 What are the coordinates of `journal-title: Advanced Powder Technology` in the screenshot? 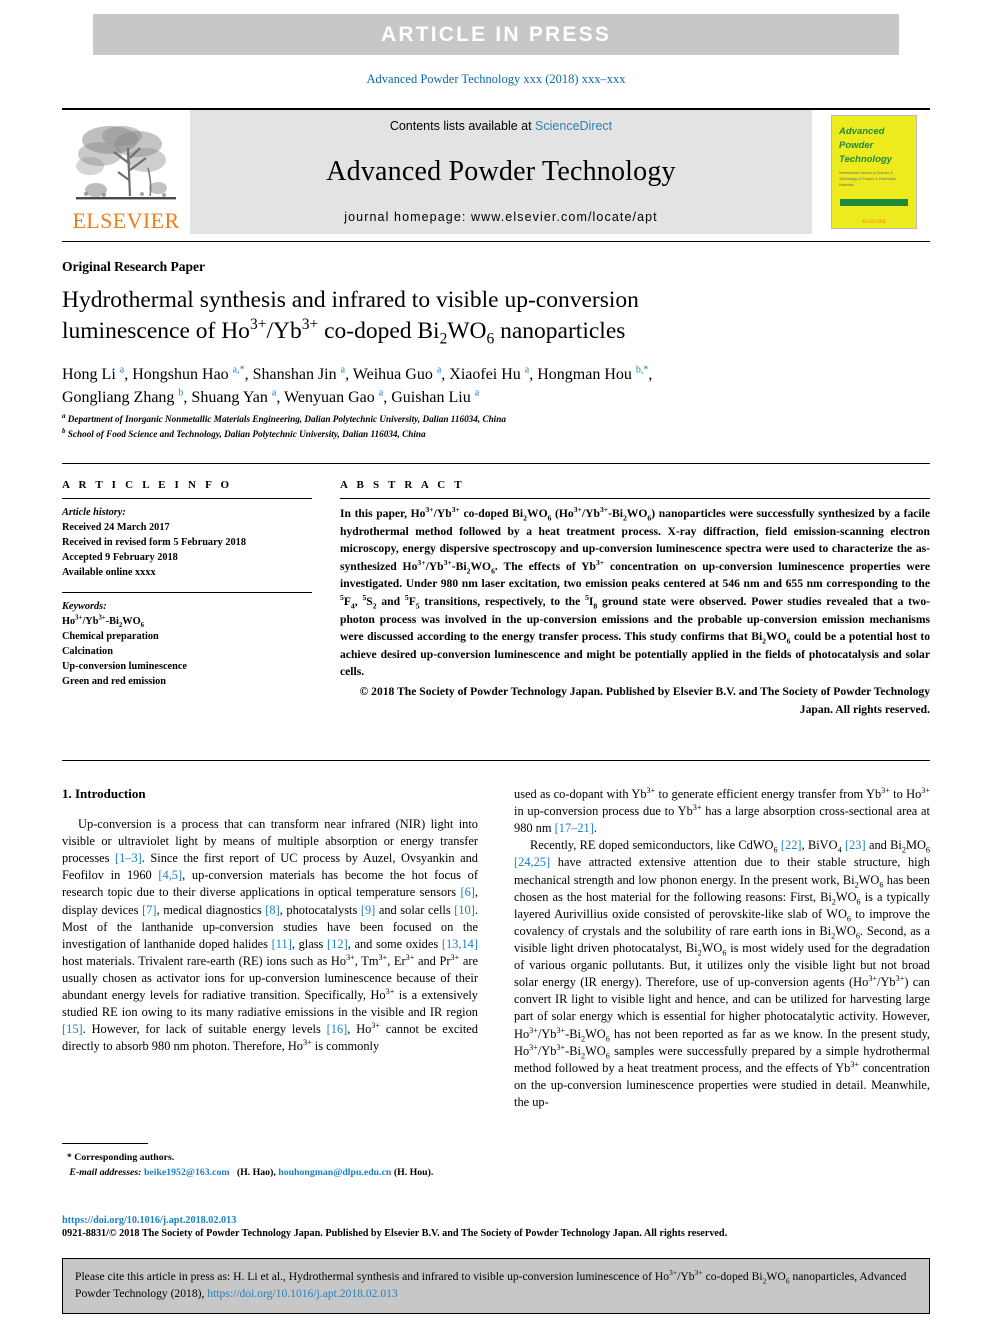 It's located at (501, 171).